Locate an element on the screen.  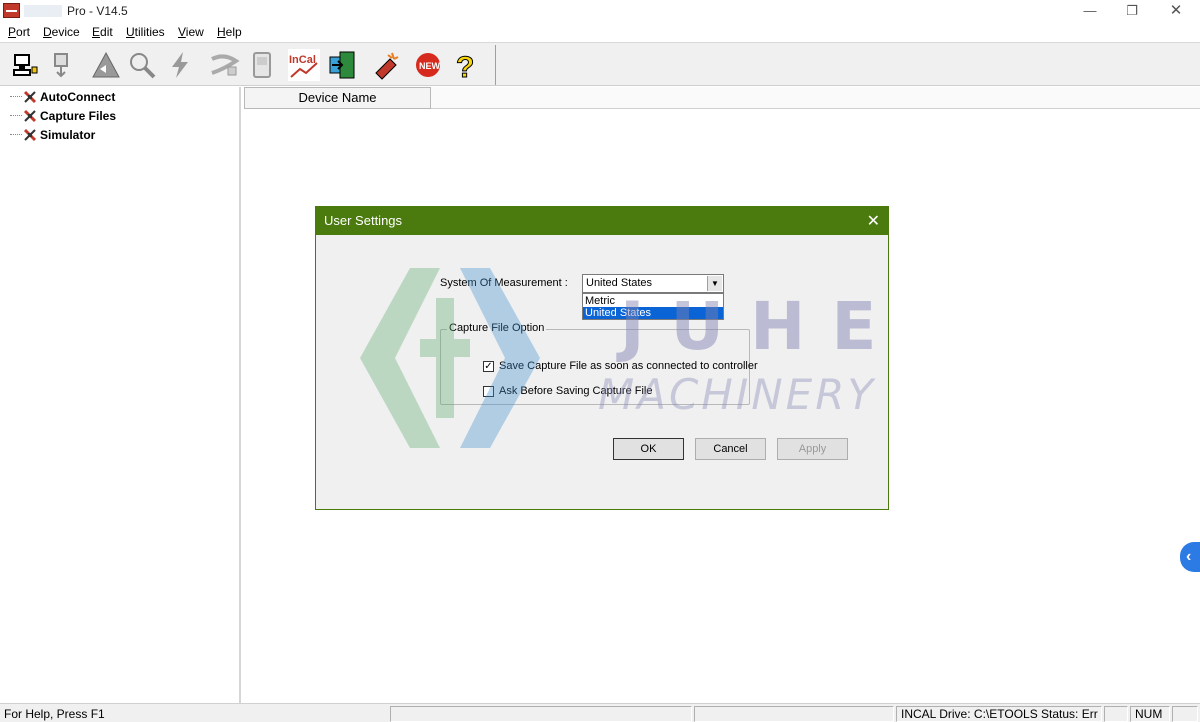
toolbar-group: InCal NEW ? is located at coordinates (249, 65).